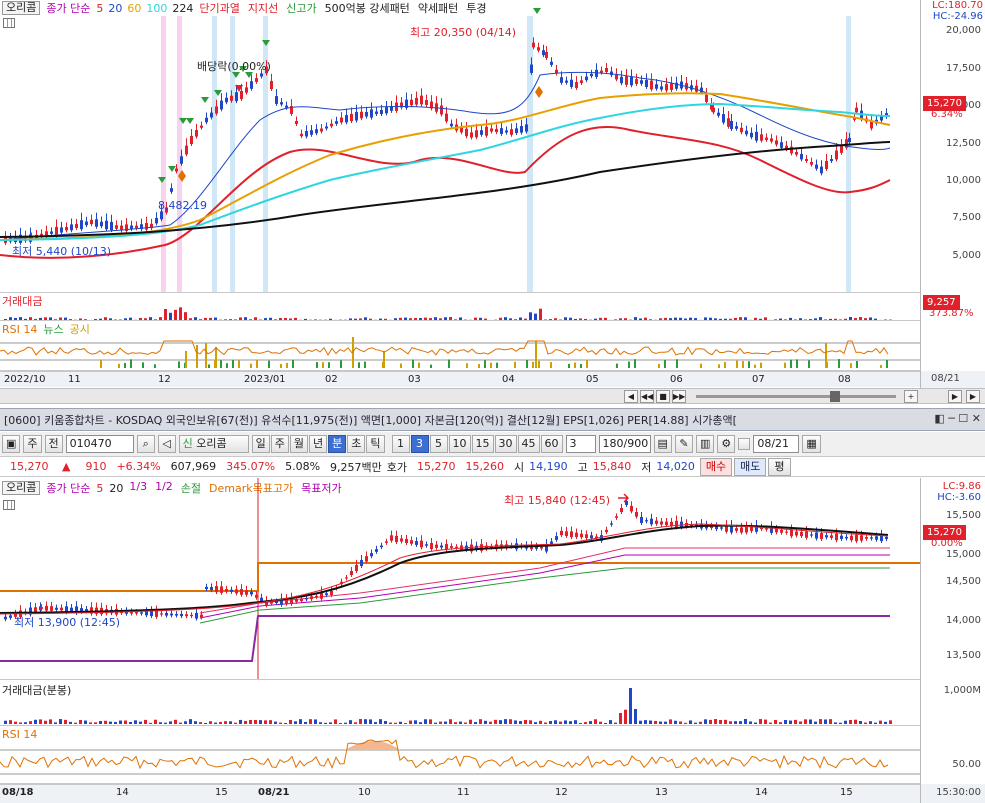 The image size is (985, 803). Describe the element at coordinates (482, 444) in the screenshot. I see `minute-15-button: 15` at that location.